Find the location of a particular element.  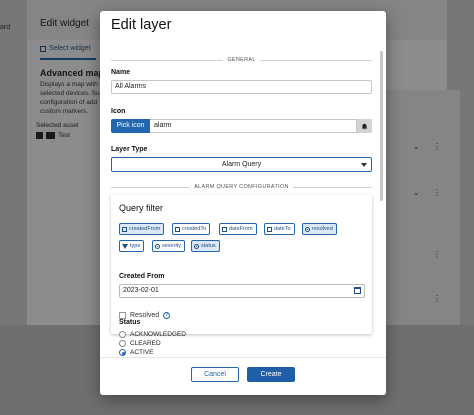

background-left-text: ard is located at coordinates (5, 27).